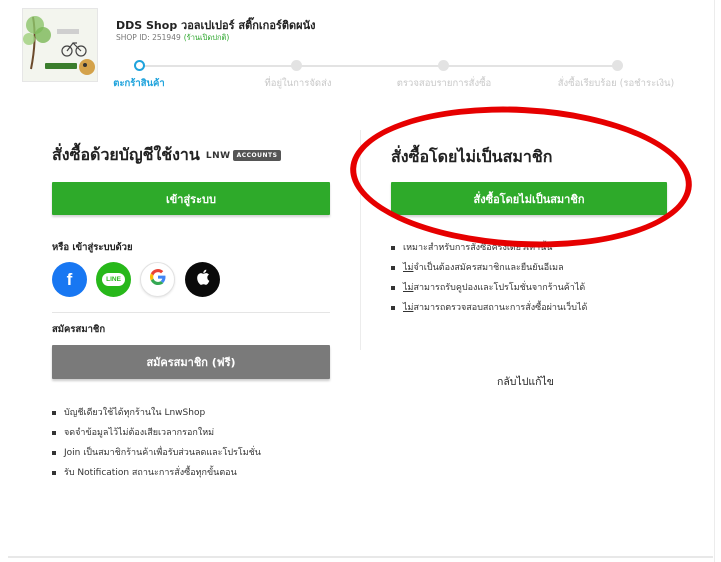 The image size is (721, 562). Describe the element at coordinates (489, 248) in the screenshot. I see `list-item: เหมาะสำหรับการสั่งซื้อครั้งเดียวเท่านั้น` at that location.